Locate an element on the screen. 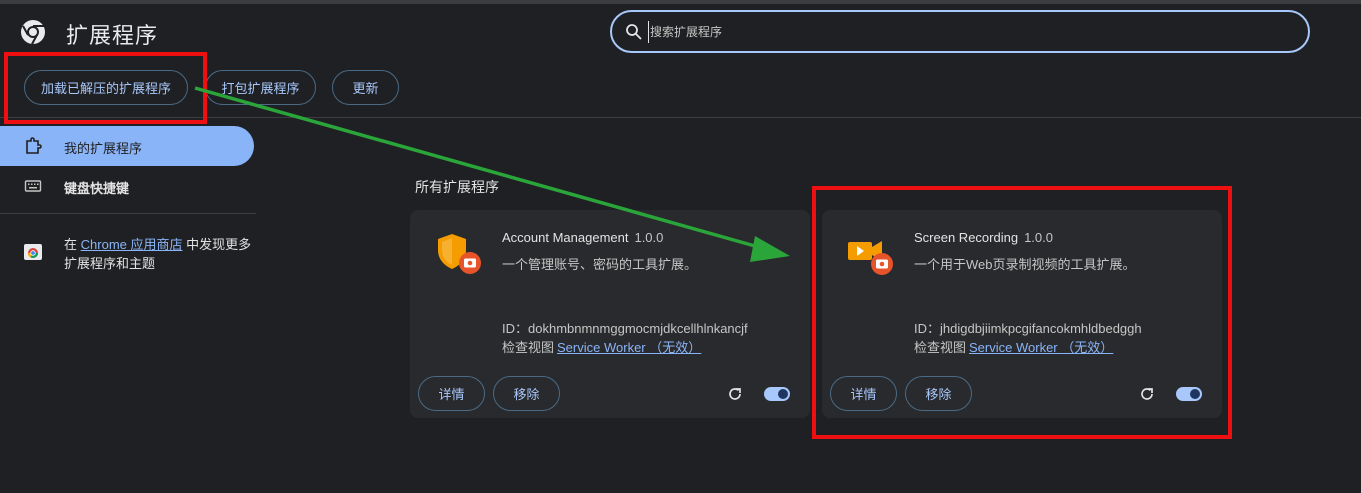  details-button: 详情 is located at coordinates (451, 393).